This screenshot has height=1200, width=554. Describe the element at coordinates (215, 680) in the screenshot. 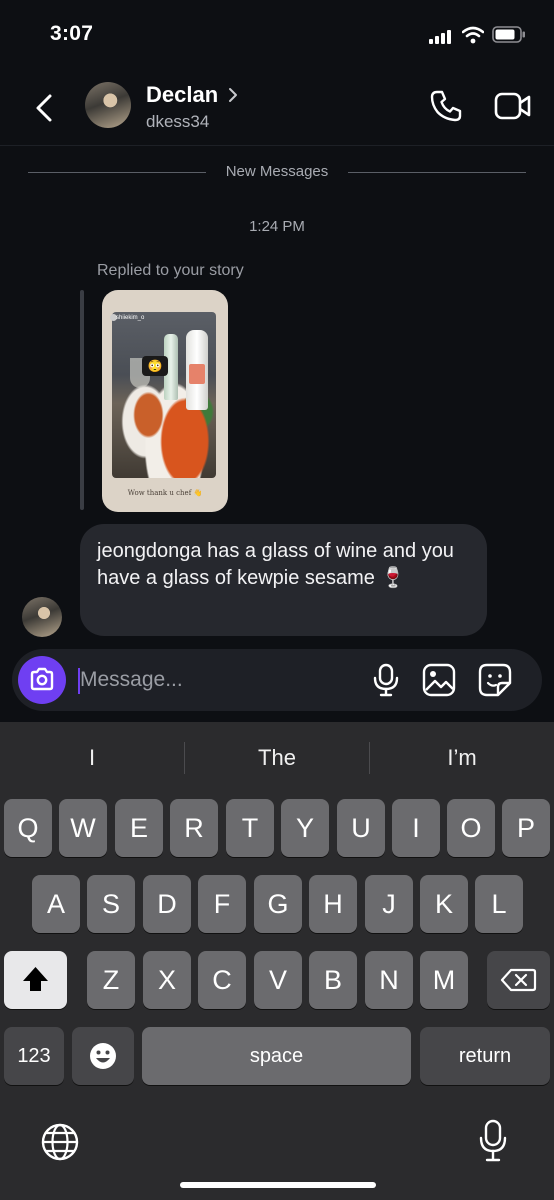

I see `message-input` at that location.